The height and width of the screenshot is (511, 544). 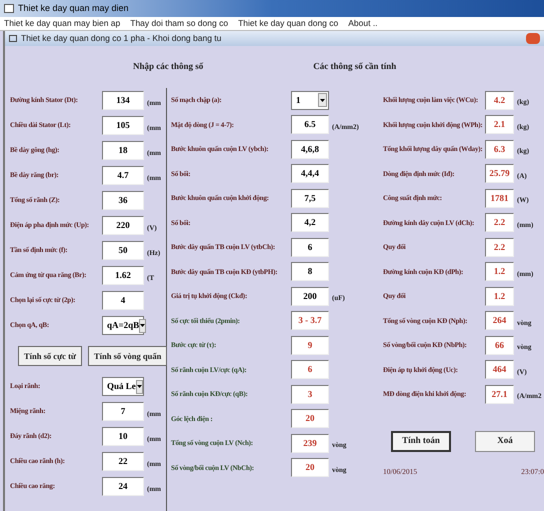 What do you see at coordinates (62, 23) in the screenshot?
I see `menu-item: Thiet ke day quan may bien ap` at bounding box center [62, 23].